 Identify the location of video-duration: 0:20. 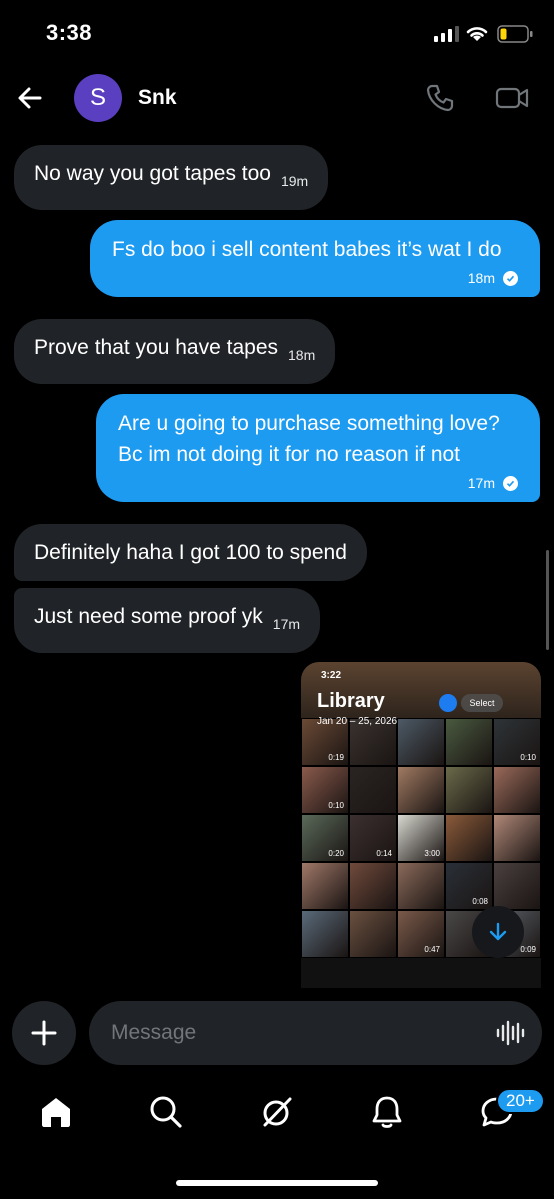
(336, 853).